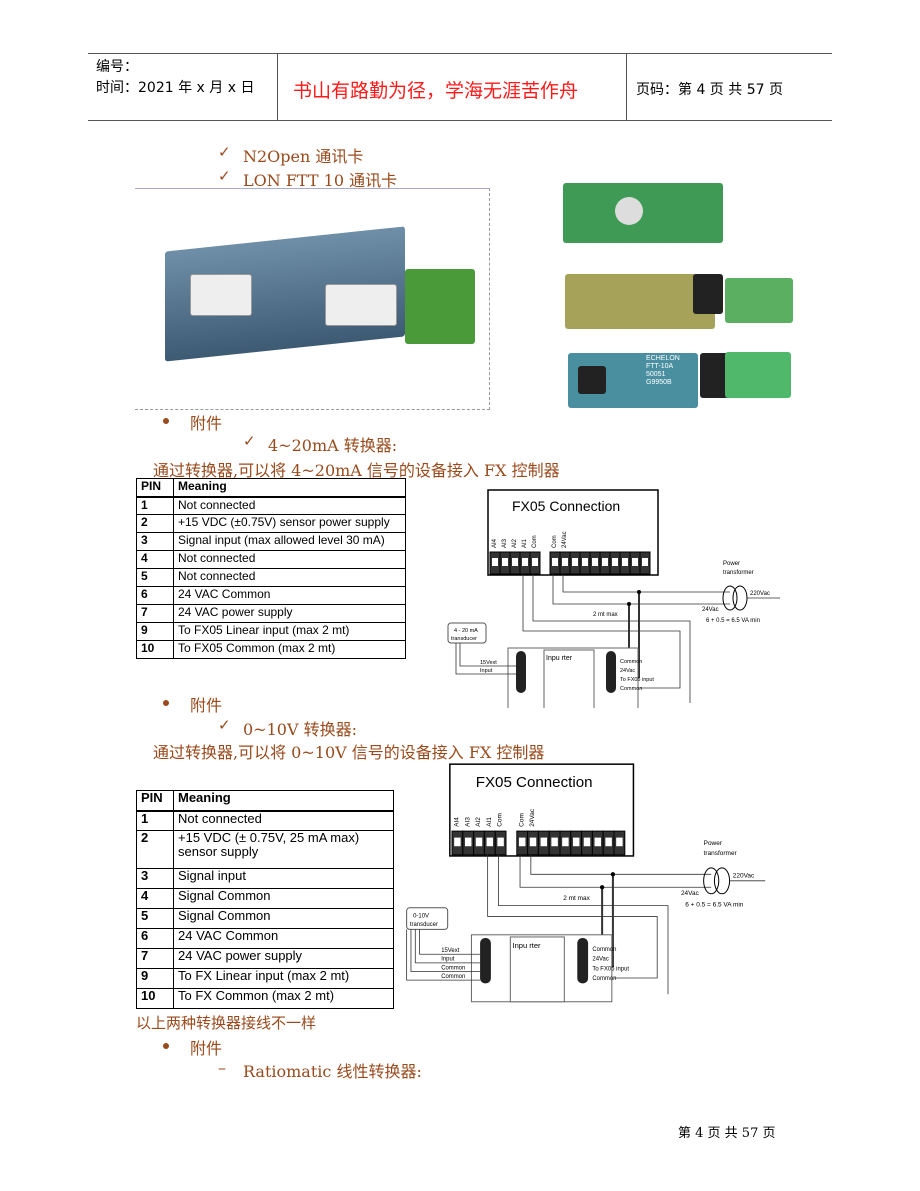 The height and width of the screenshot is (1191, 920). I want to click on list-item: 4~20mA 转换器:, so click(333, 445).